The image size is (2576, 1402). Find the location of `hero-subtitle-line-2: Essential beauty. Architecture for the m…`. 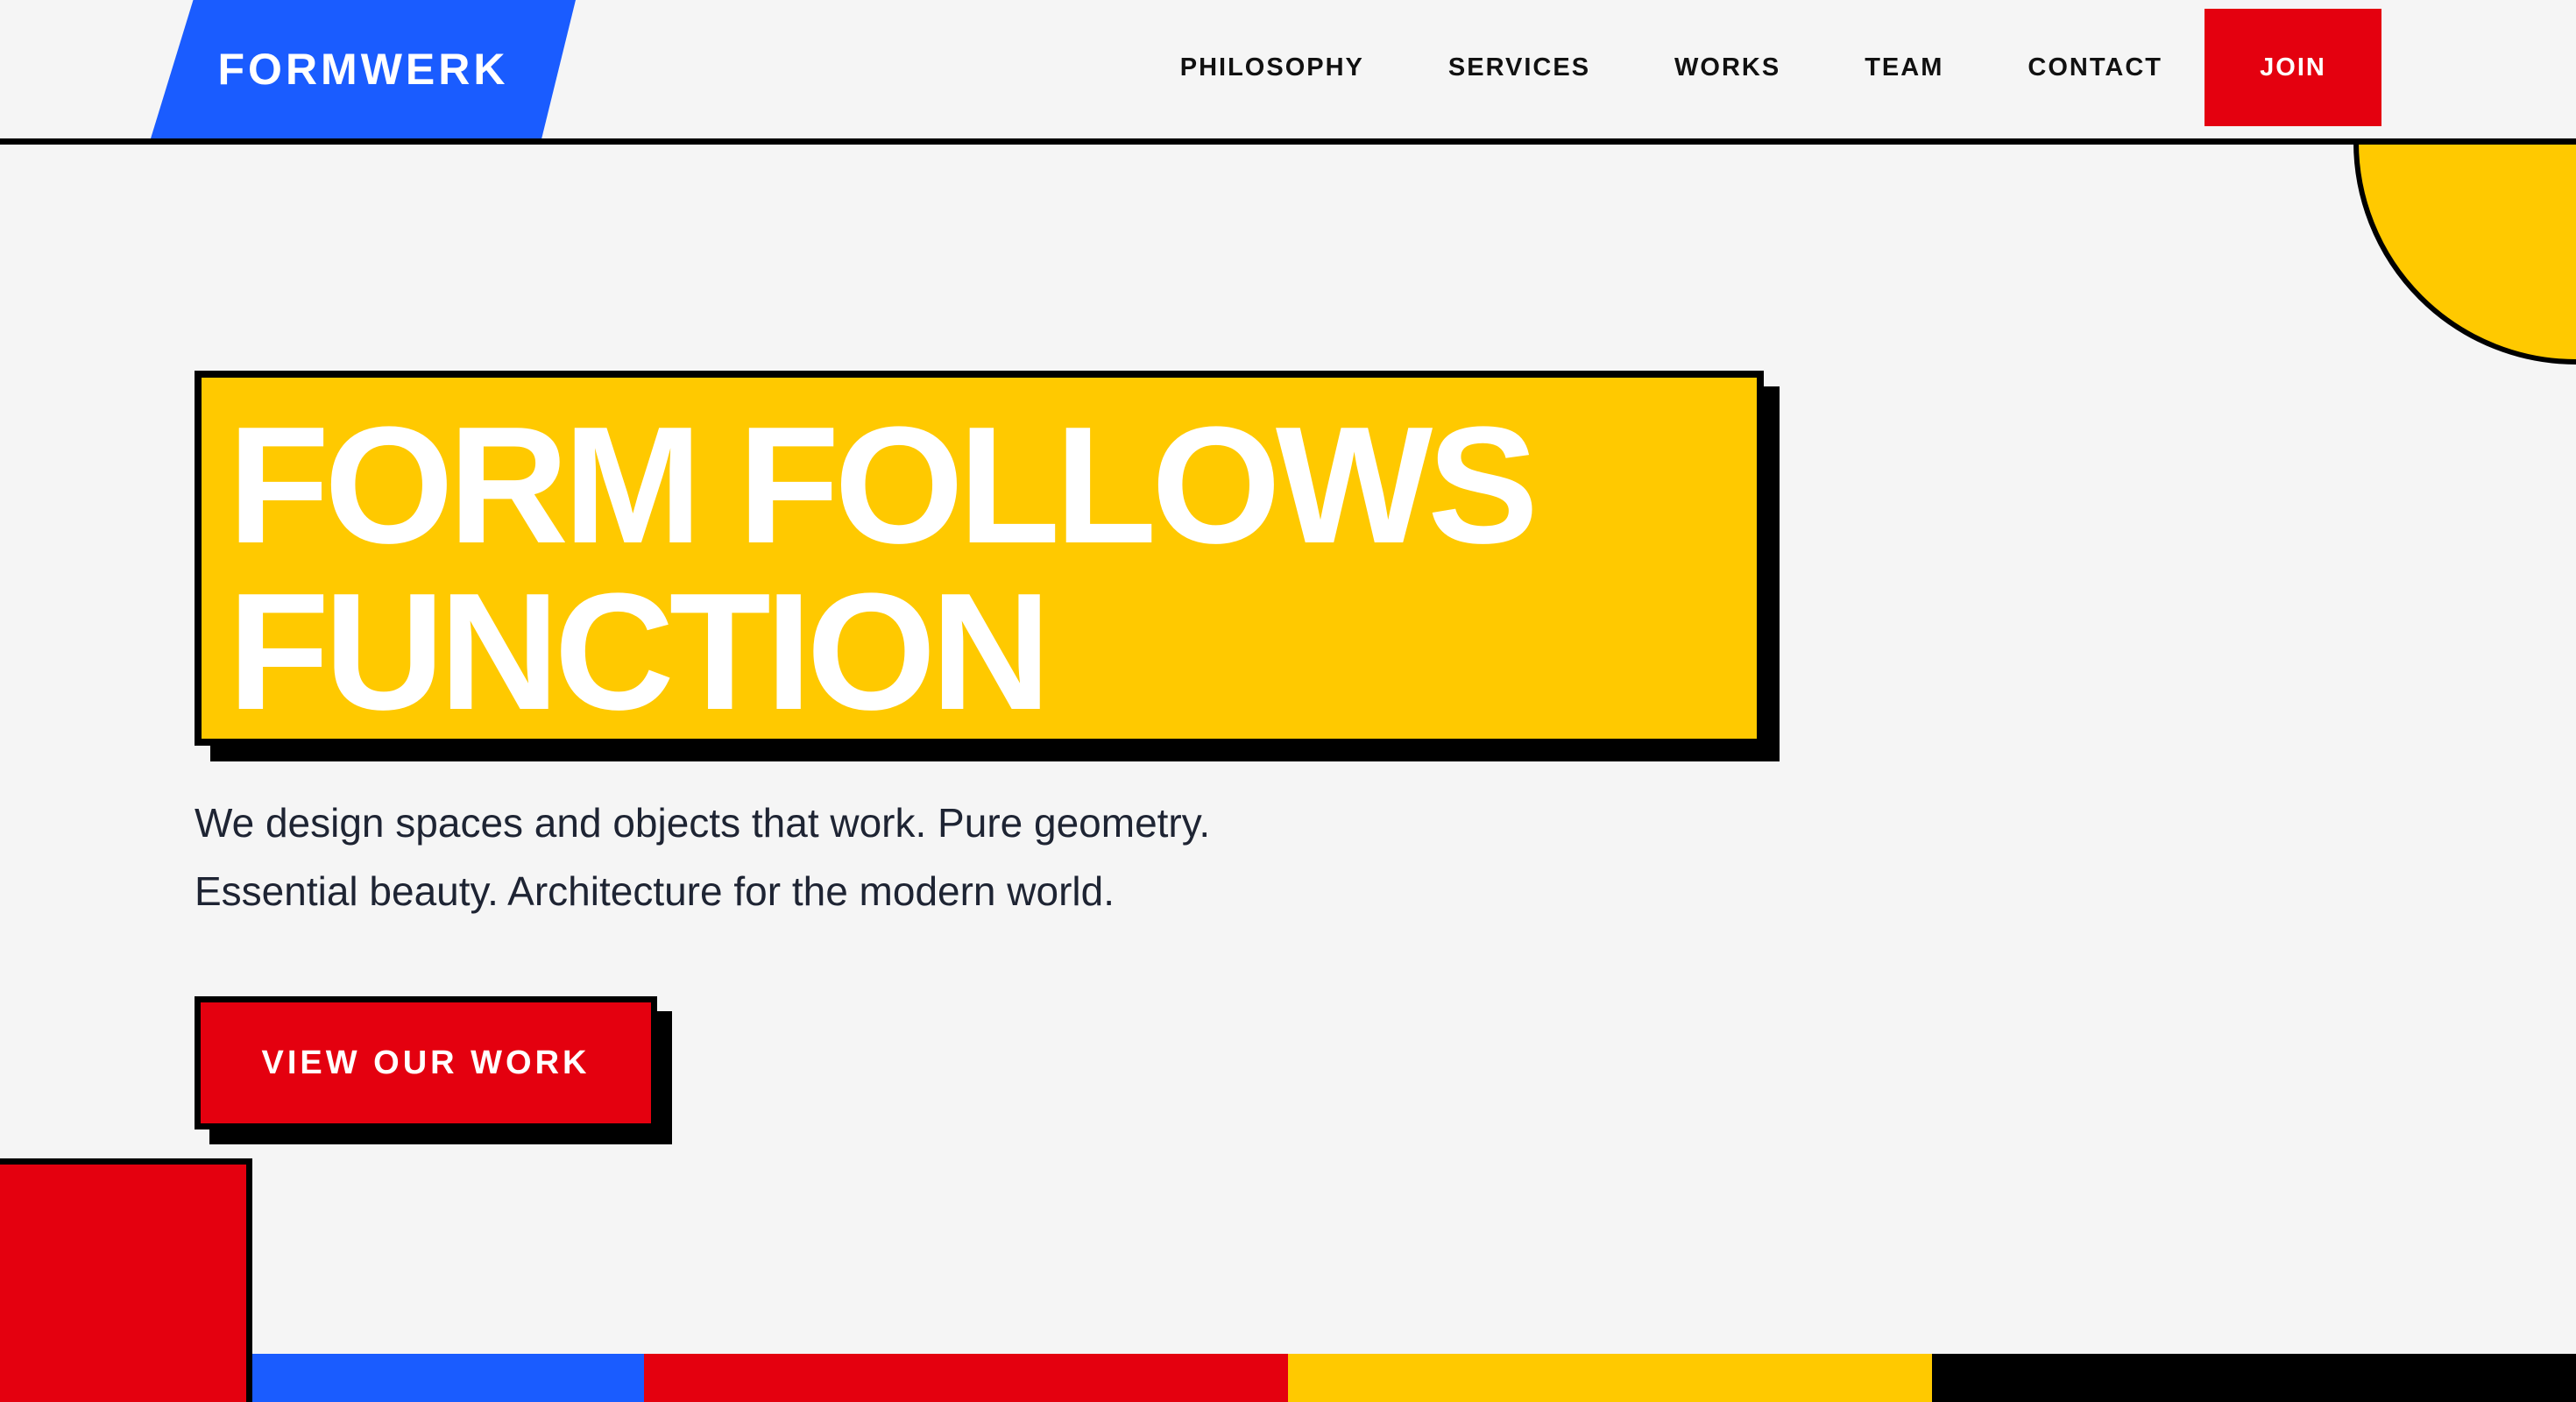

hero-subtitle-line-2: Essential beauty. Architecture for the m… is located at coordinates (655, 891).